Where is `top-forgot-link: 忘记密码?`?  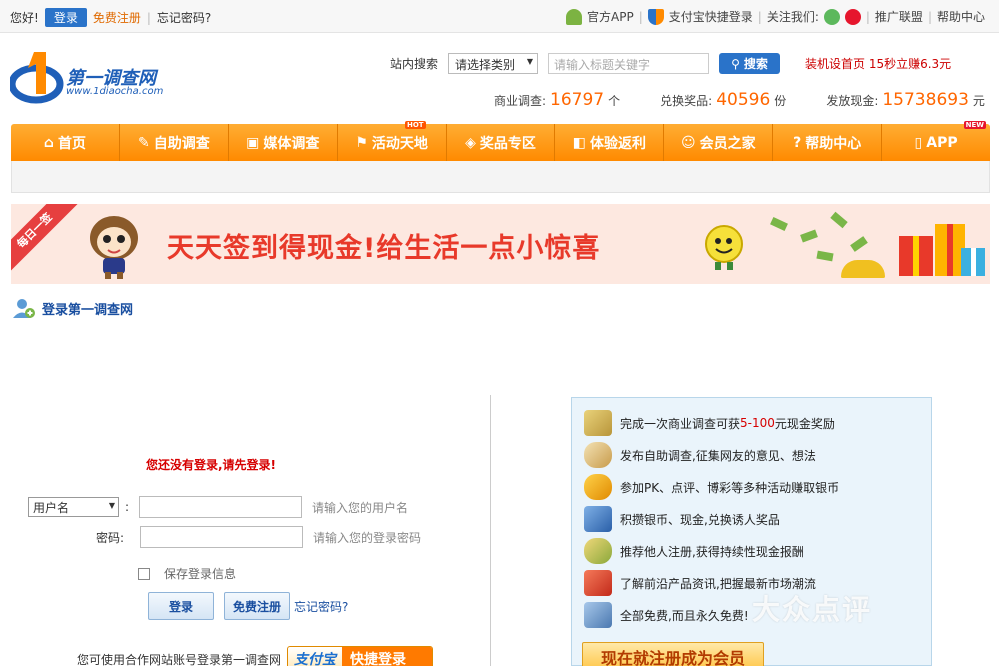 top-forgot-link: 忘记密码? is located at coordinates (184, 17).